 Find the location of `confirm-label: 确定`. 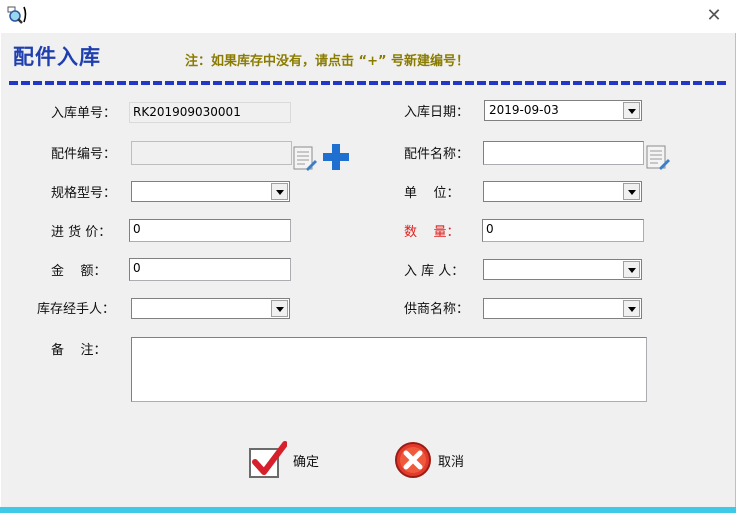

confirm-label: 确定 is located at coordinates (306, 462).